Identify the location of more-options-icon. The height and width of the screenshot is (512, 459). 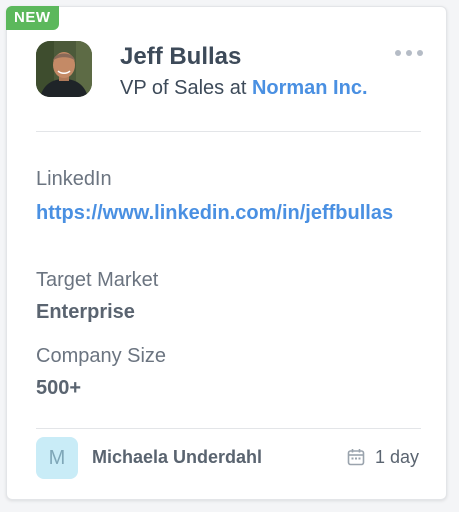
(409, 53).